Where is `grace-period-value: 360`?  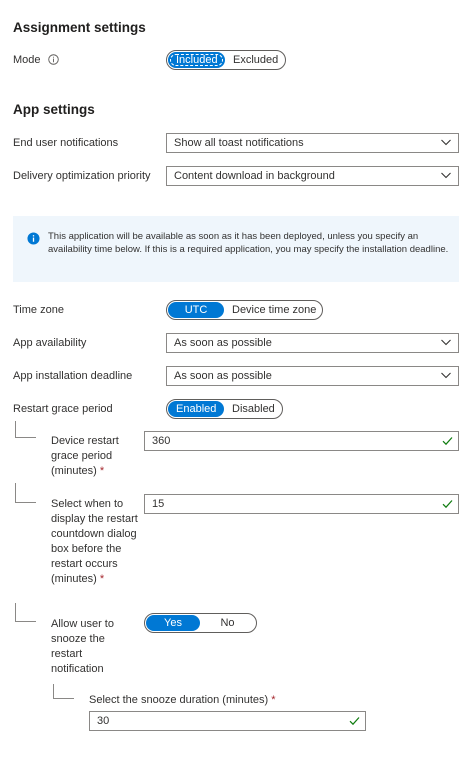
grace-period-value: 360 is located at coordinates (161, 441).